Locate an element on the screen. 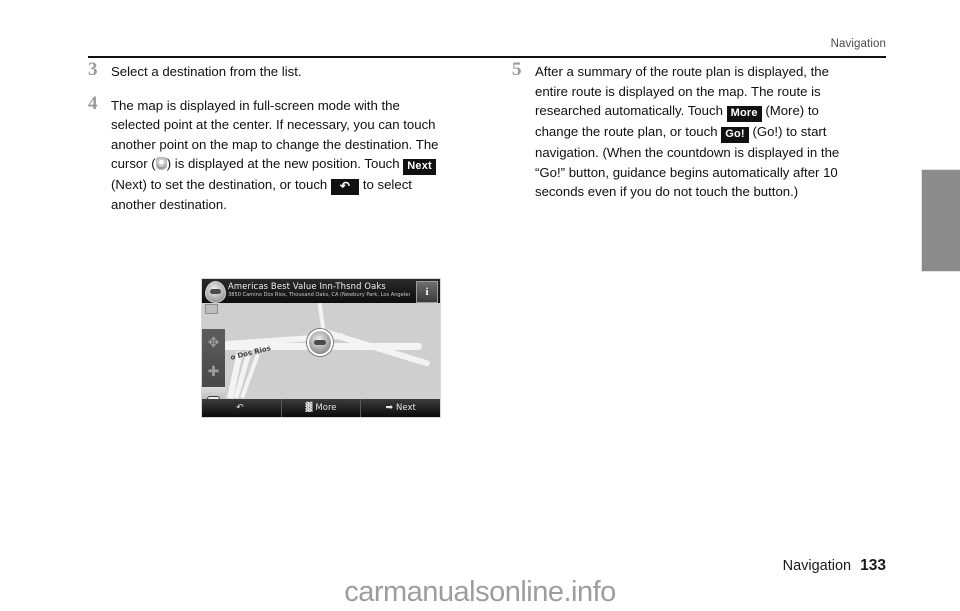 The image size is (960, 611). map-back-button: ↶ is located at coordinates (241, 408).